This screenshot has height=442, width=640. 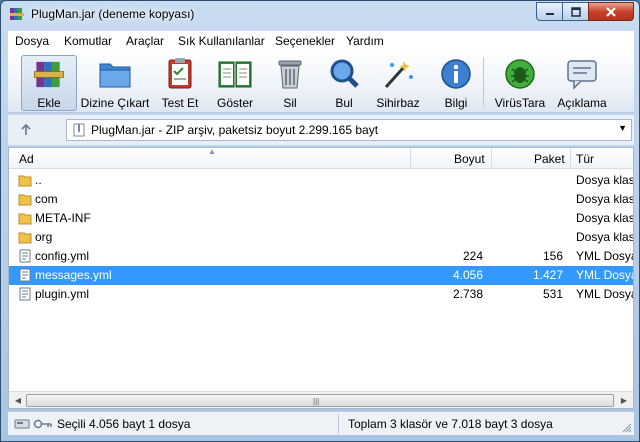 I want to click on arrow-up-icon, so click(x=26, y=129).